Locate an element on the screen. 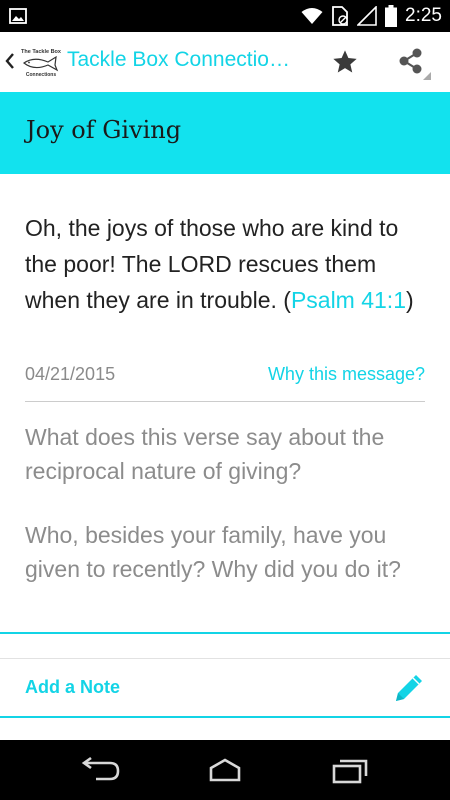  verse-reference-link: Psalm 41:1 is located at coordinates (348, 300).